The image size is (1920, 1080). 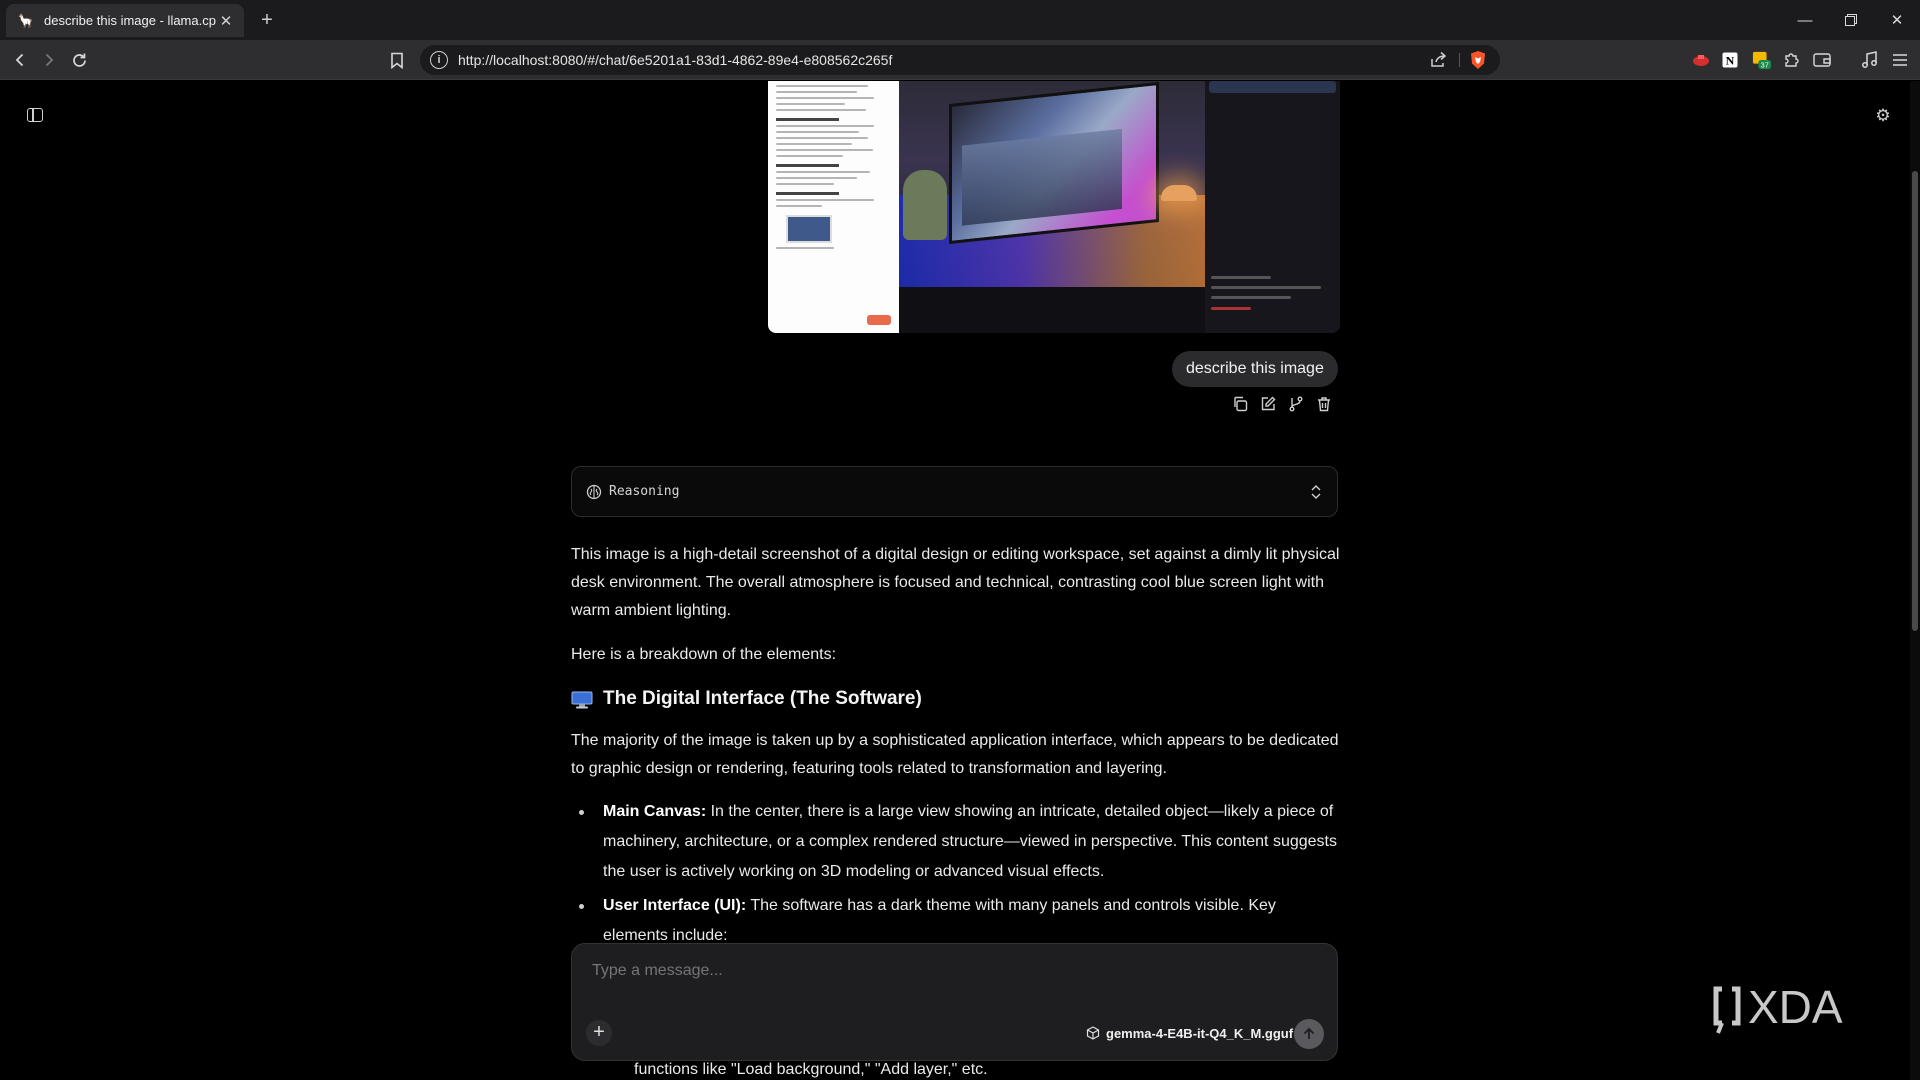 I want to click on add-attachment-button: +, so click(x=599, y=1033).